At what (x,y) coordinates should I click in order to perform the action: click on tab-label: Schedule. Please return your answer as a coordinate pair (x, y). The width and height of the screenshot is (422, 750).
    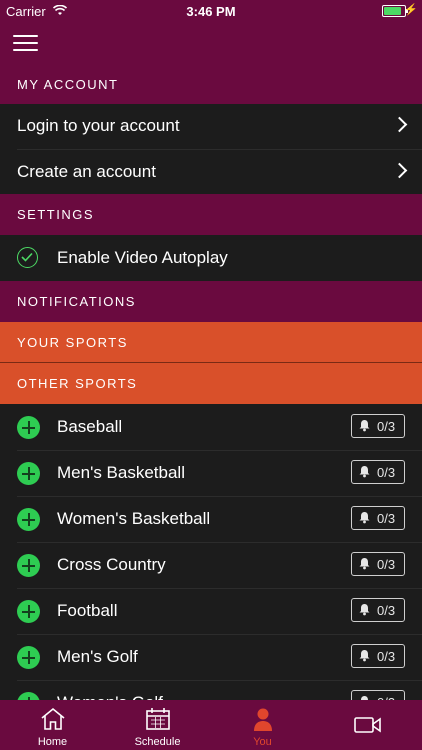
    Looking at the image, I should click on (157, 742).